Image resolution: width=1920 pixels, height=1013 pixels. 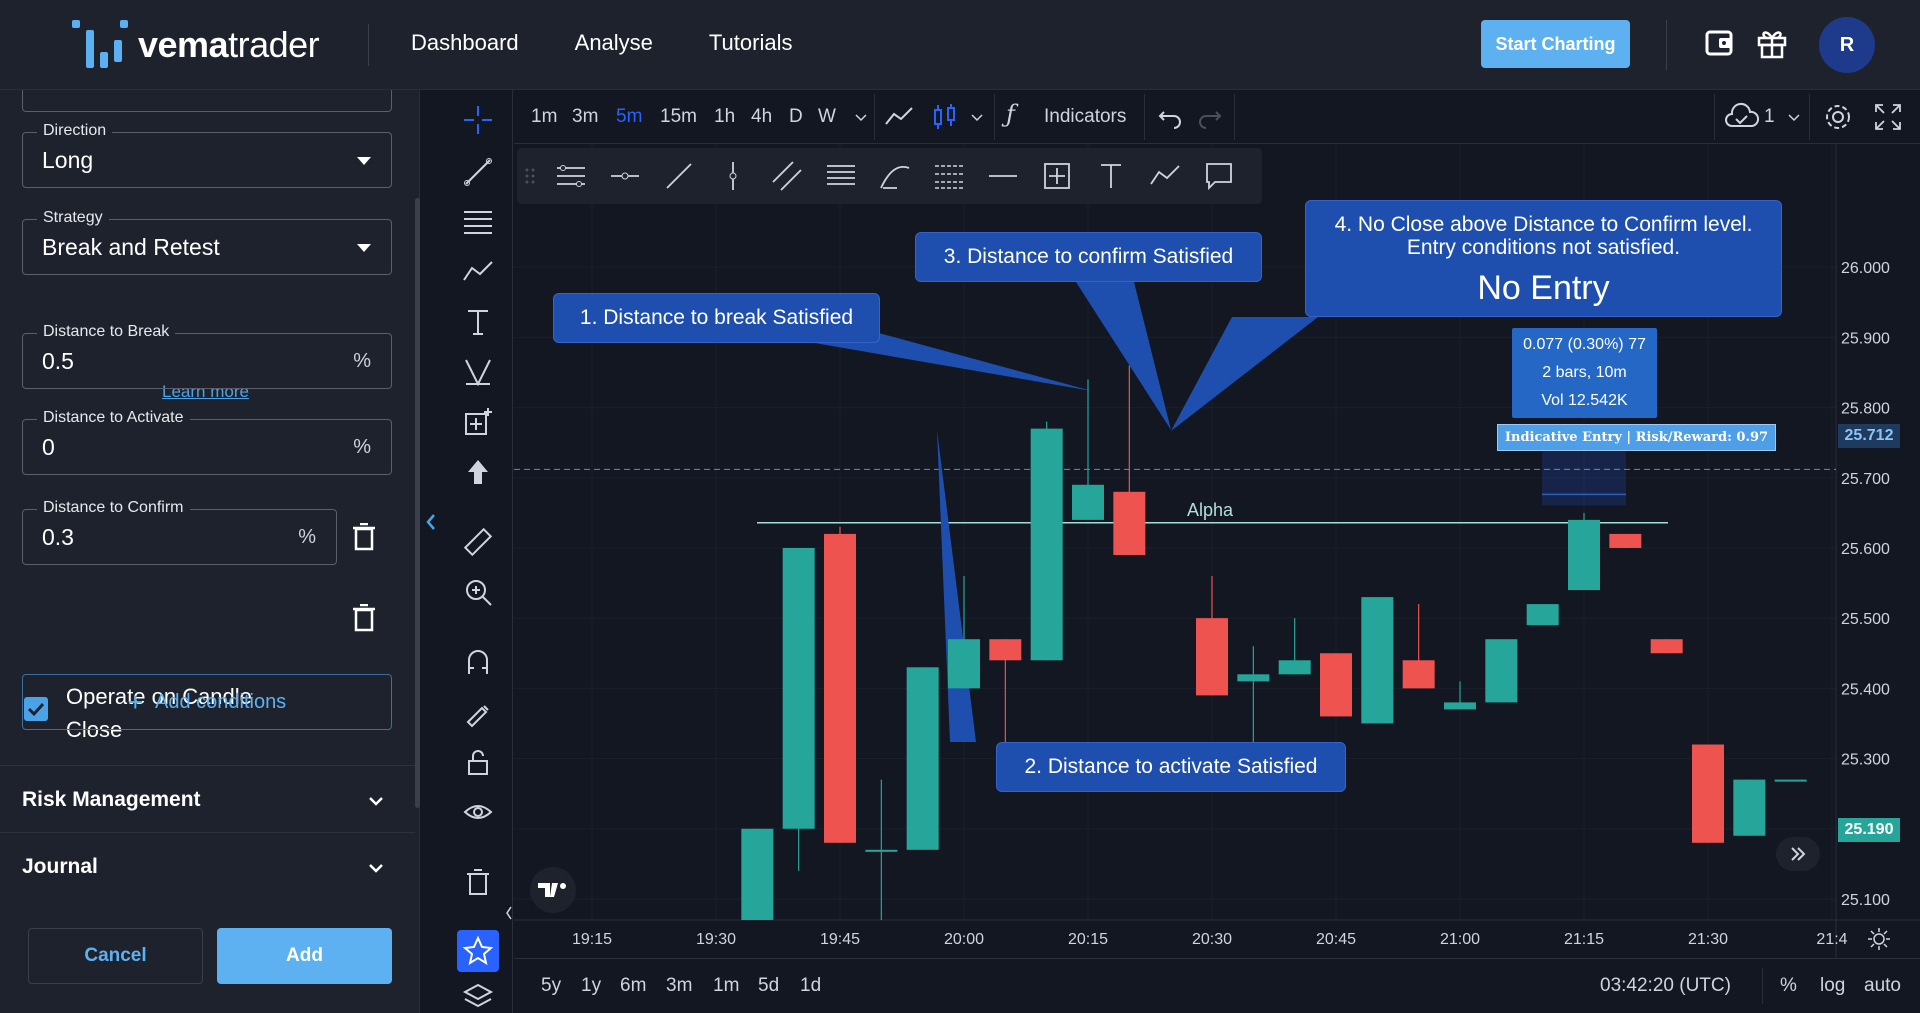 What do you see at coordinates (509, 913) in the screenshot?
I see `toggle-toolbar-icon` at bounding box center [509, 913].